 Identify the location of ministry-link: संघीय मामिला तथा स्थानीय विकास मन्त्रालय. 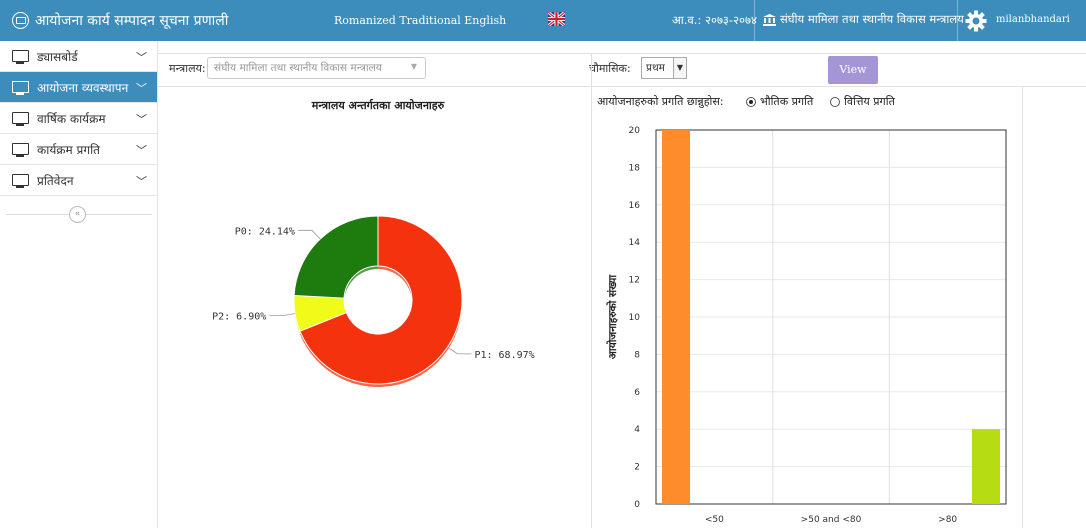
(863, 19).